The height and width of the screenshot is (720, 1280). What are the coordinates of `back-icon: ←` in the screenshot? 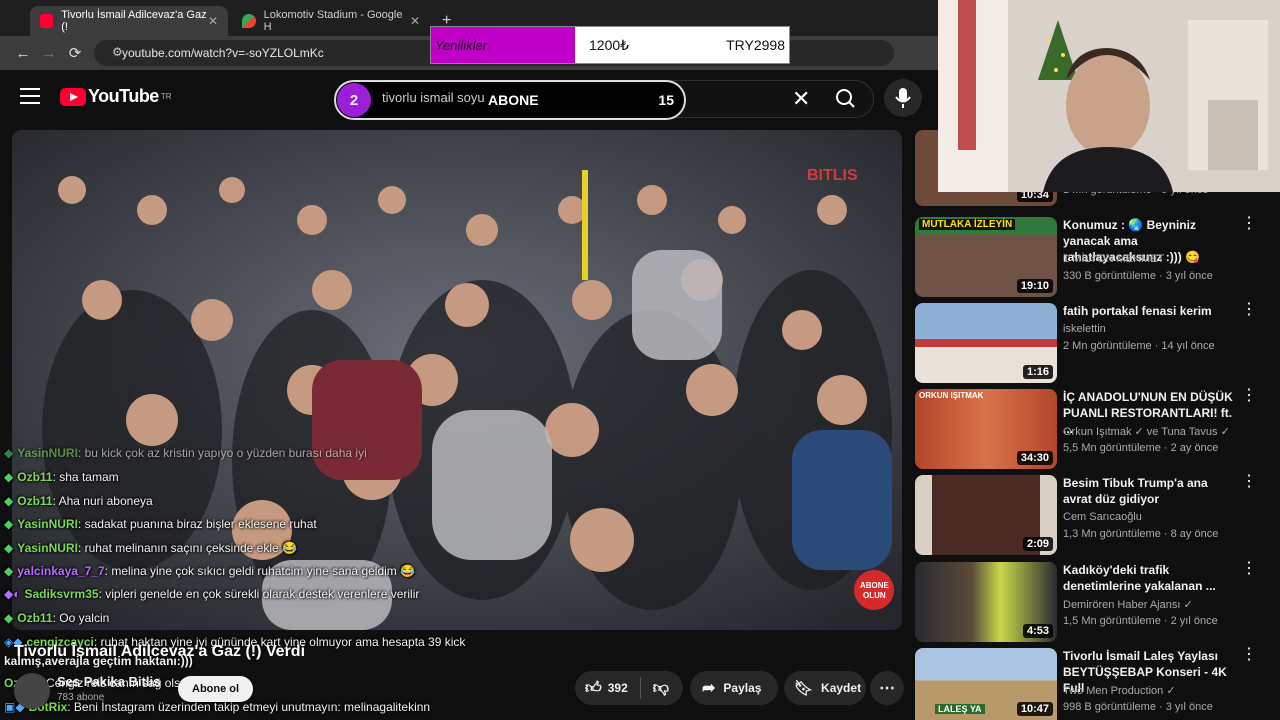 It's located at (23, 53).